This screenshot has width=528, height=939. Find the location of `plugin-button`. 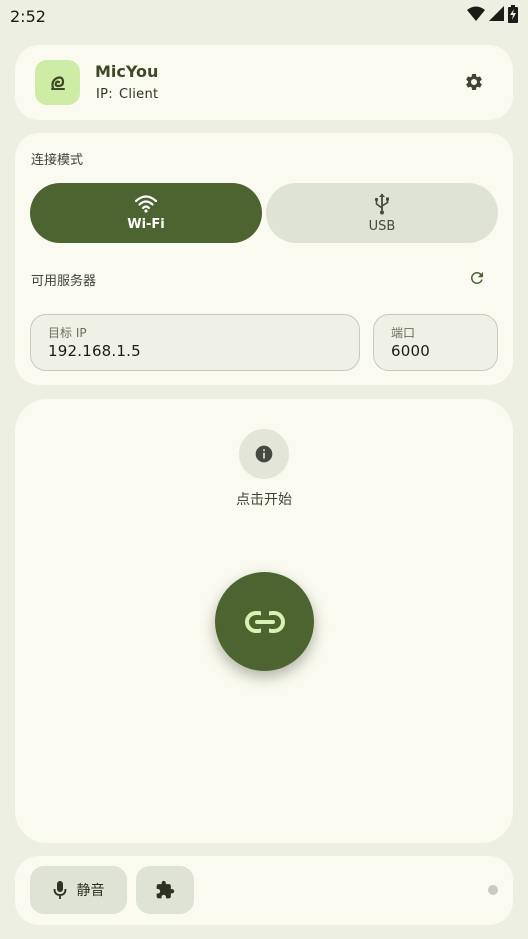

plugin-button is located at coordinates (165, 890).